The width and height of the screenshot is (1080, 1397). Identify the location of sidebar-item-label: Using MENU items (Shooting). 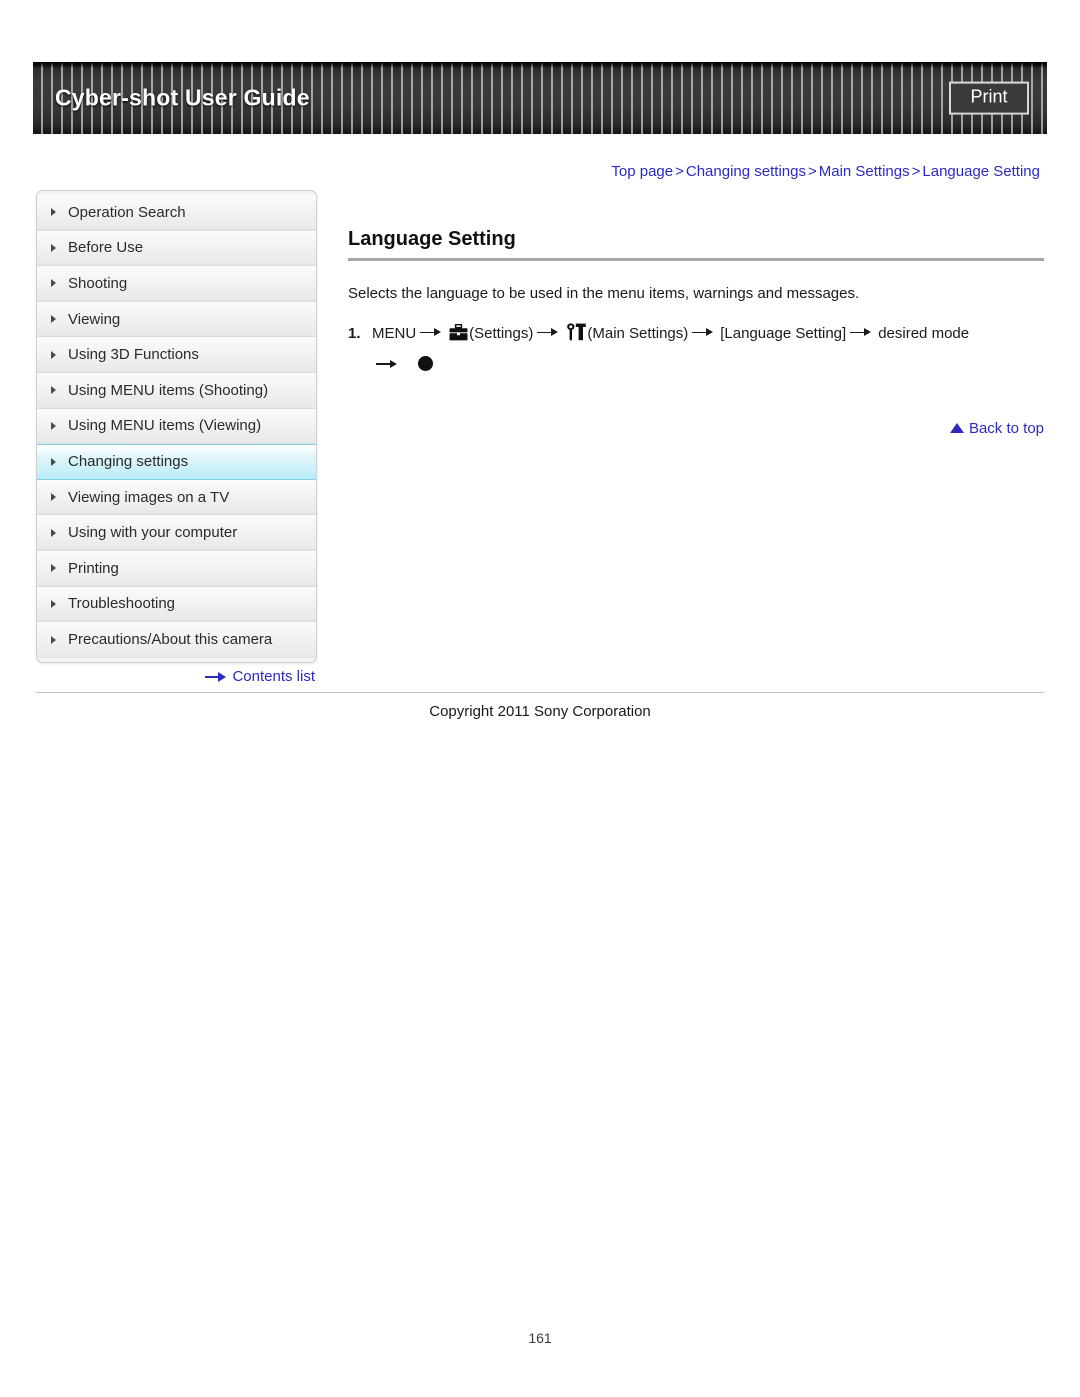
(168, 390).